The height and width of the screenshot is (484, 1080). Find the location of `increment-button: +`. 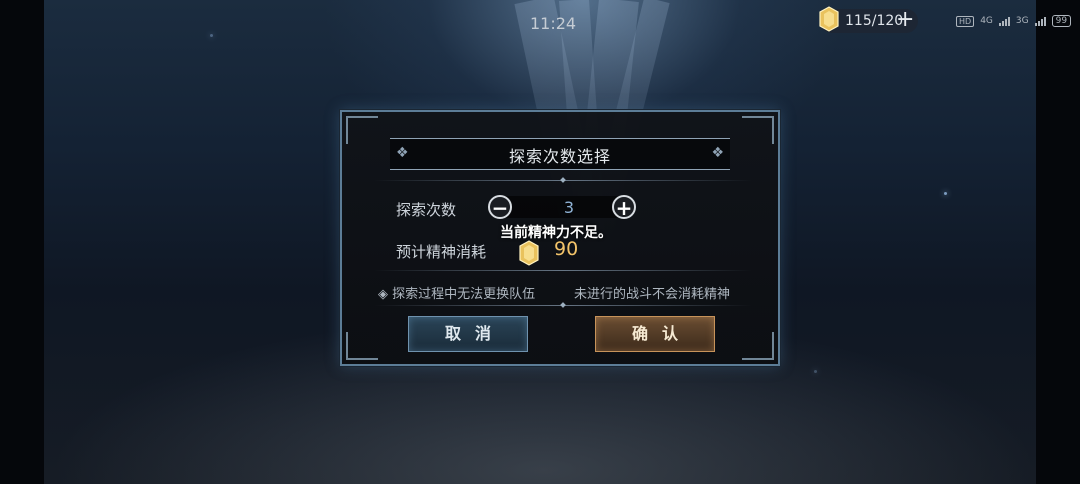

increment-button: + is located at coordinates (624, 207).